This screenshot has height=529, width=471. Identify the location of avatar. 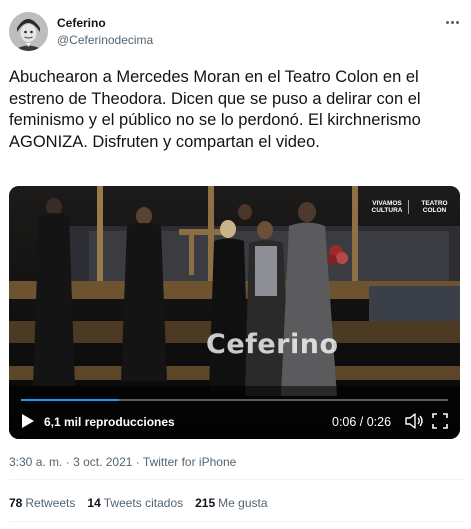
(28, 31).